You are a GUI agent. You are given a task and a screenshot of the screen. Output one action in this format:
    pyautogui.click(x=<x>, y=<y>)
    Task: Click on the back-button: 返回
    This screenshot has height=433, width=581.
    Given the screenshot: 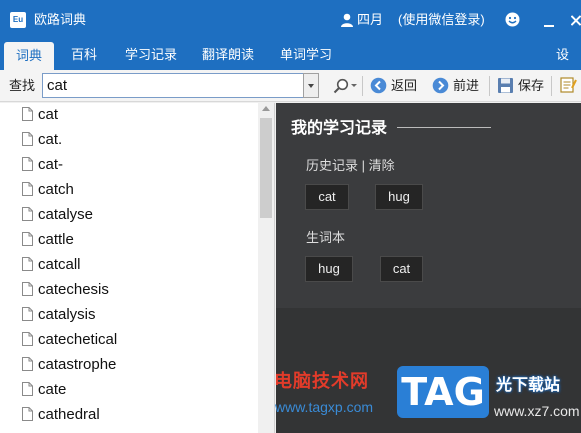 What is the action you would take?
    pyautogui.click(x=395, y=86)
    